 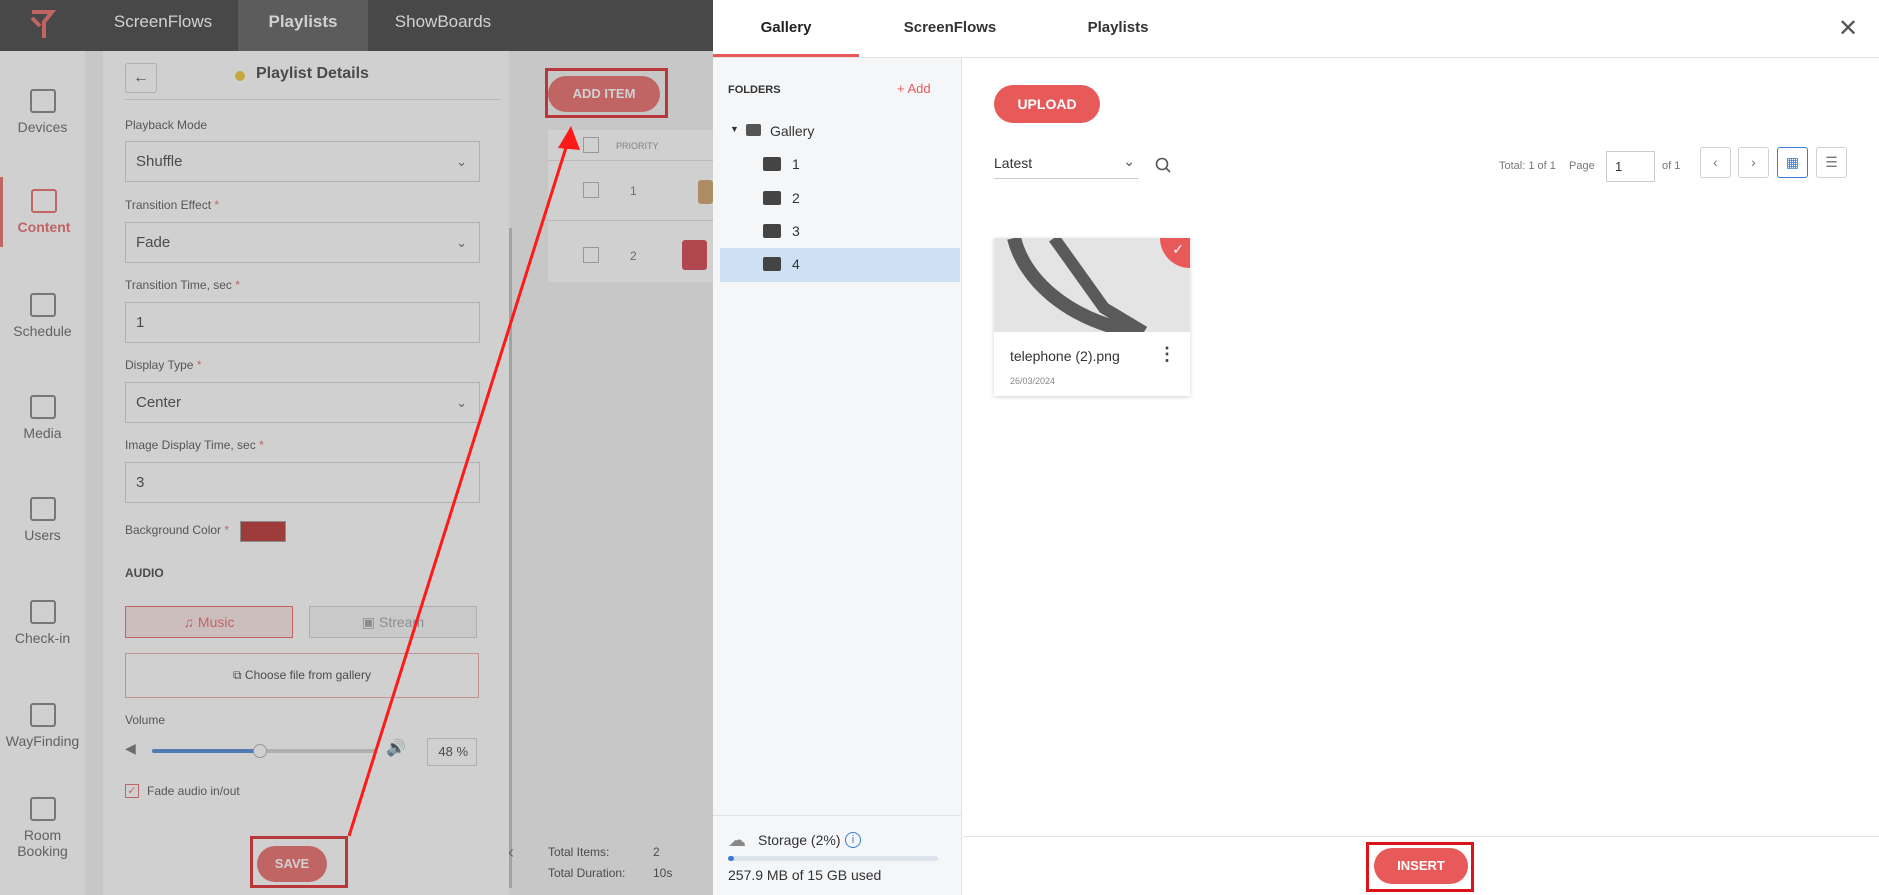 I want to click on grid-view-icon: ▦, so click(x=1792, y=162).